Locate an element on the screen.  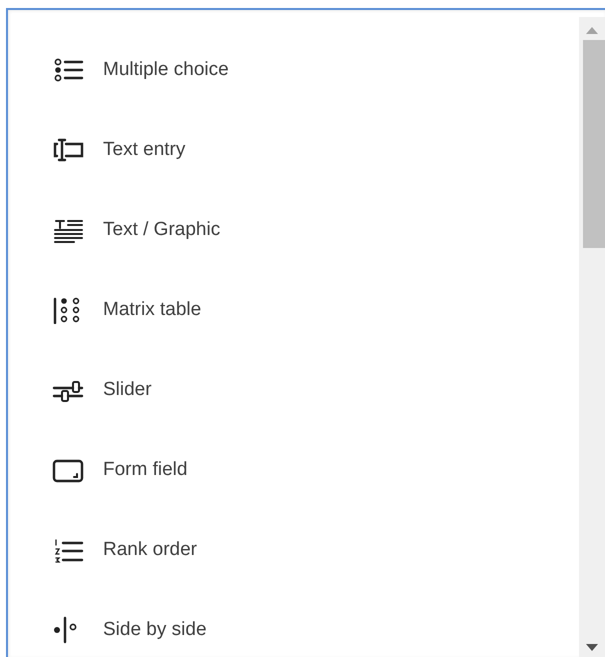
scroll-thumb is located at coordinates (594, 144).